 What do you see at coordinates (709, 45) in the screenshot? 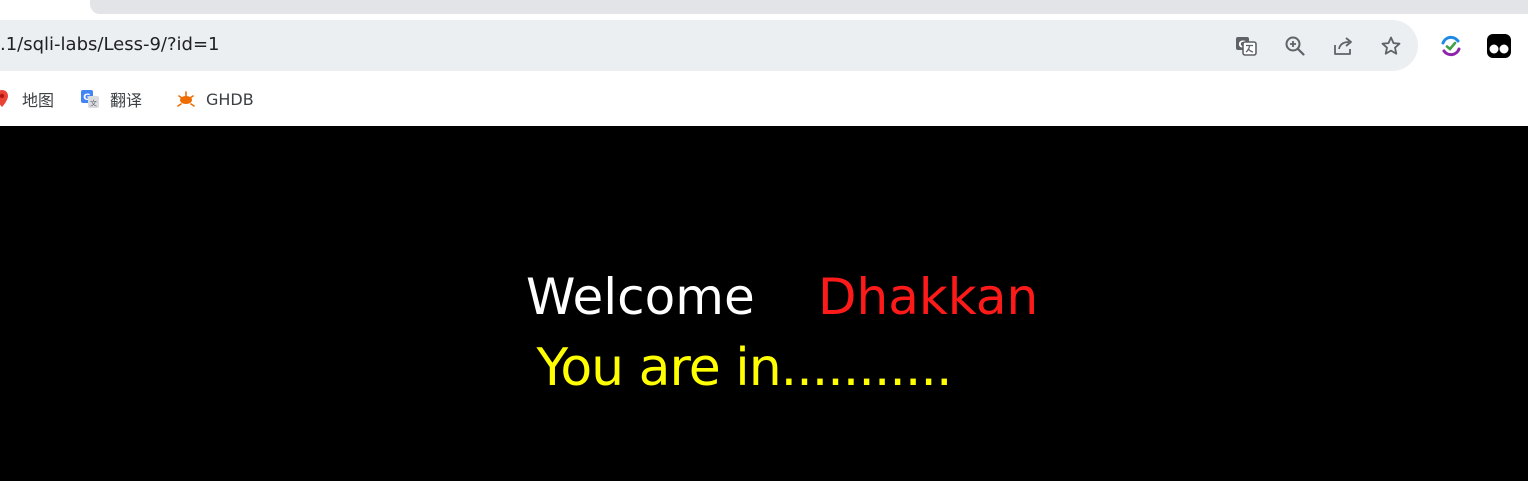
I see `address-bar: .1/sqli-labs/Less-9/?id=1 G` at bounding box center [709, 45].